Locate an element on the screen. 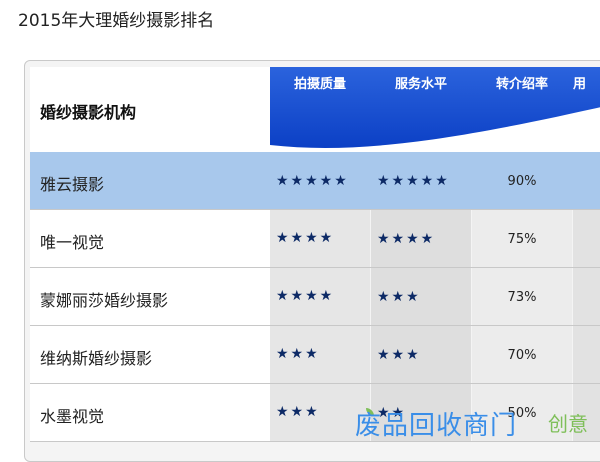 This screenshot has height=462, width=600. service-stars: ★★★★★ is located at coordinates (413, 181).